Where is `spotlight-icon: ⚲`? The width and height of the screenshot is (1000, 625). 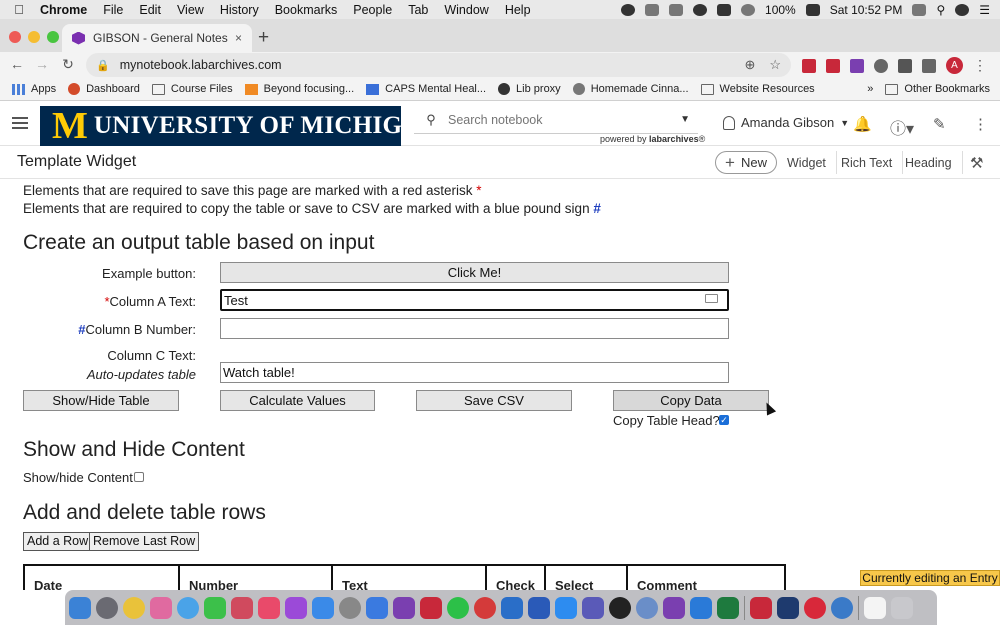 spotlight-icon: ⚲ is located at coordinates (940, 10).